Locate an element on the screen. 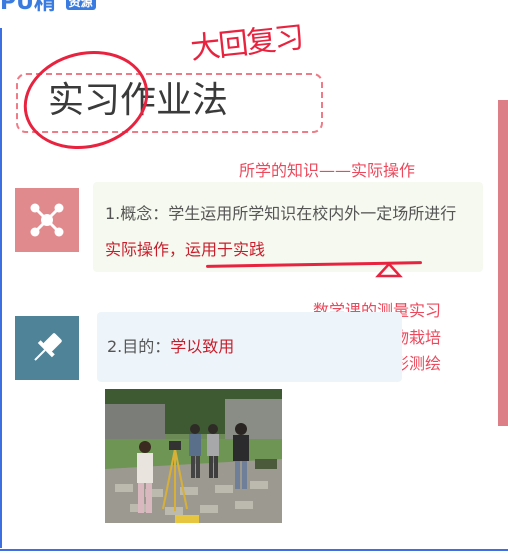 This screenshot has width=508, height=553. students-surveying-photo is located at coordinates (193, 456).